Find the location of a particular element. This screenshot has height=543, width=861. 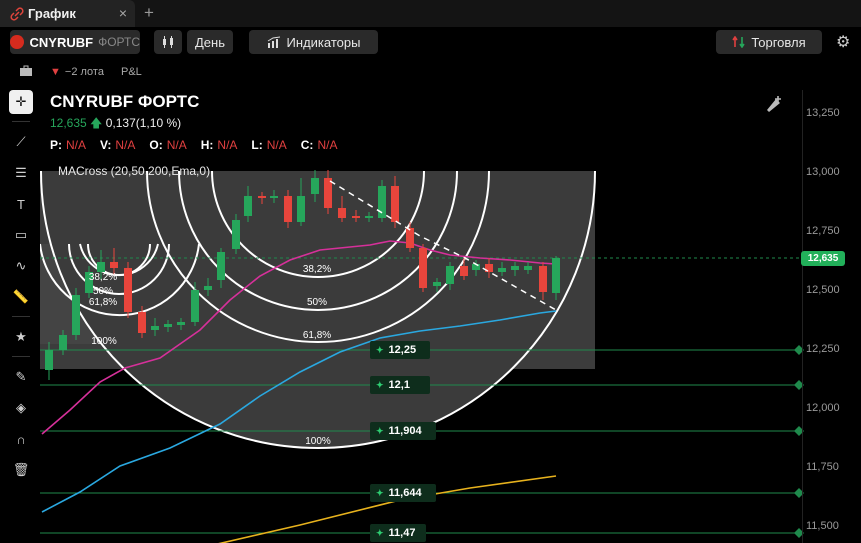

ohlc-item: L: N/A is located at coordinates (268, 145).